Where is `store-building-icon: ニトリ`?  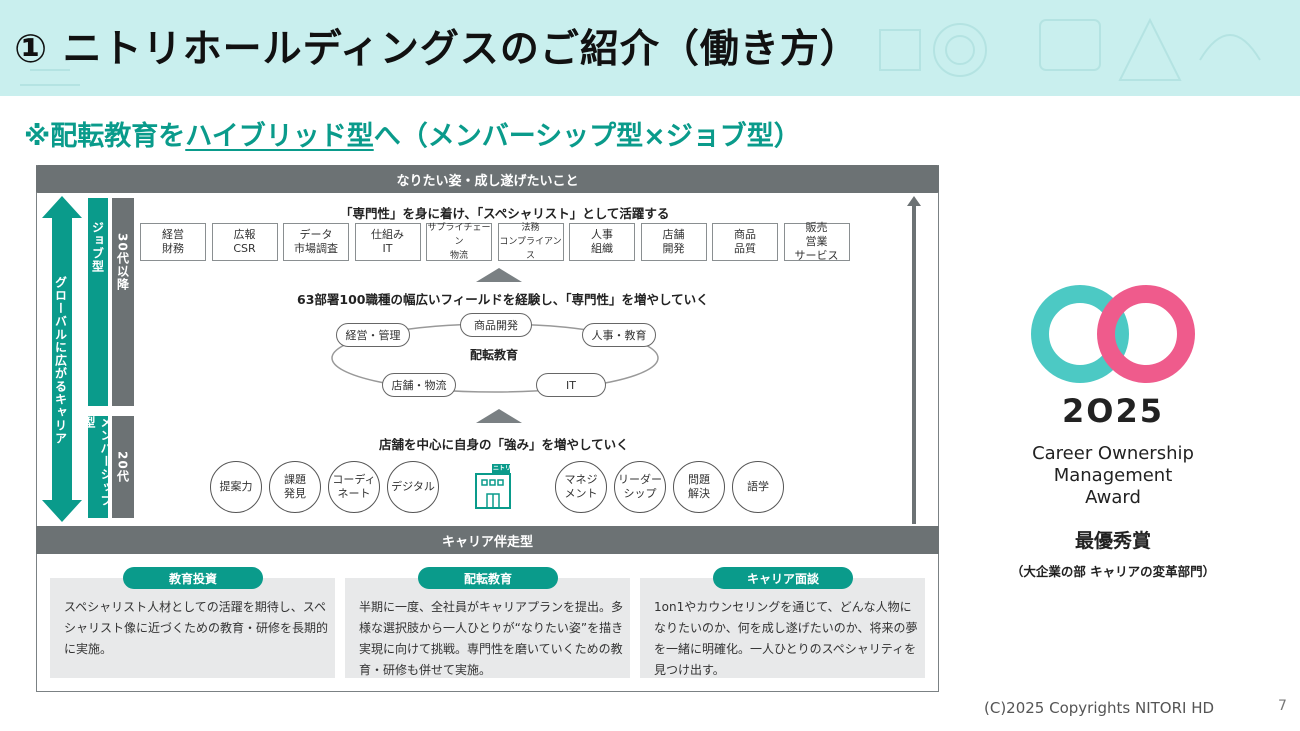
store-building-icon: ニトリ is located at coordinates (493, 486).